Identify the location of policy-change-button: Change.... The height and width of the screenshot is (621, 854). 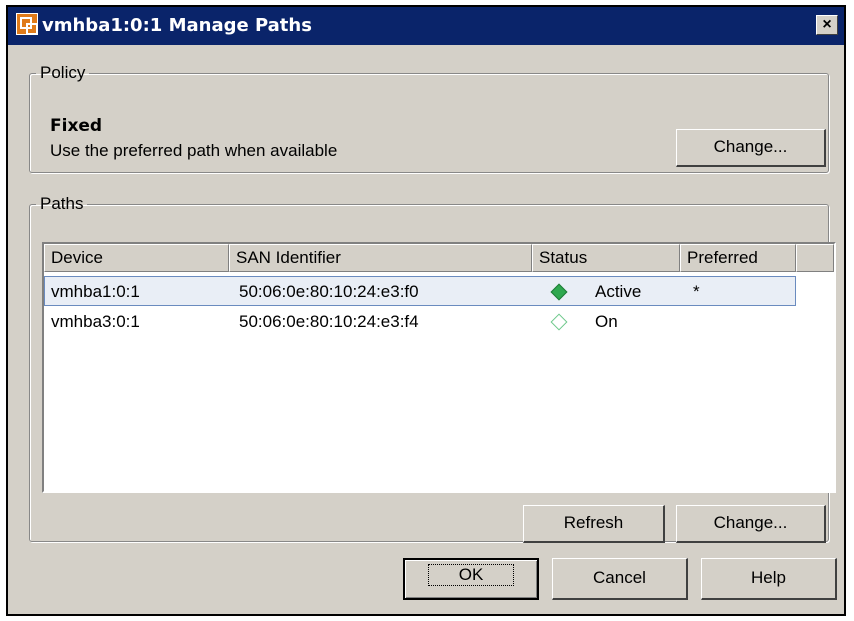
(751, 148).